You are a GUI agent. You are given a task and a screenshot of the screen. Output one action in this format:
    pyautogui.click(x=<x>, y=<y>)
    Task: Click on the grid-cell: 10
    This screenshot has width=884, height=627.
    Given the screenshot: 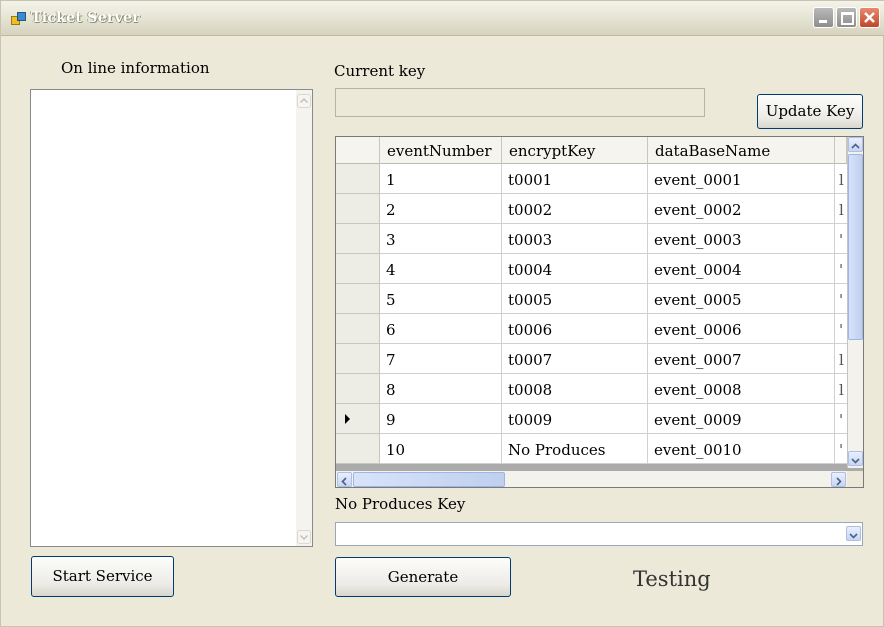 What is the action you would take?
    pyautogui.click(x=441, y=449)
    